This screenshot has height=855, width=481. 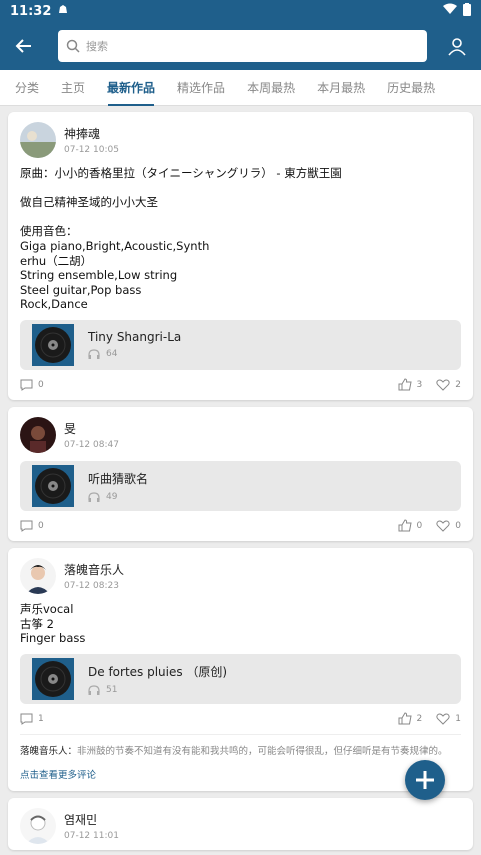 I want to click on tab-home: 主页, so click(x=73, y=88).